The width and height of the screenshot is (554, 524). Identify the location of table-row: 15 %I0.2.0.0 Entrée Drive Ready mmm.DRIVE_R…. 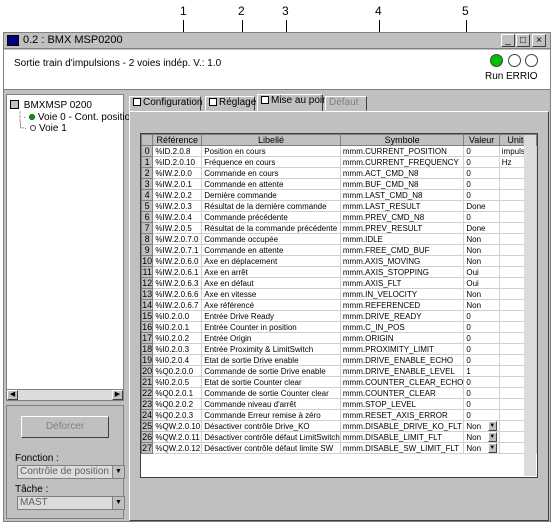
(339, 316).